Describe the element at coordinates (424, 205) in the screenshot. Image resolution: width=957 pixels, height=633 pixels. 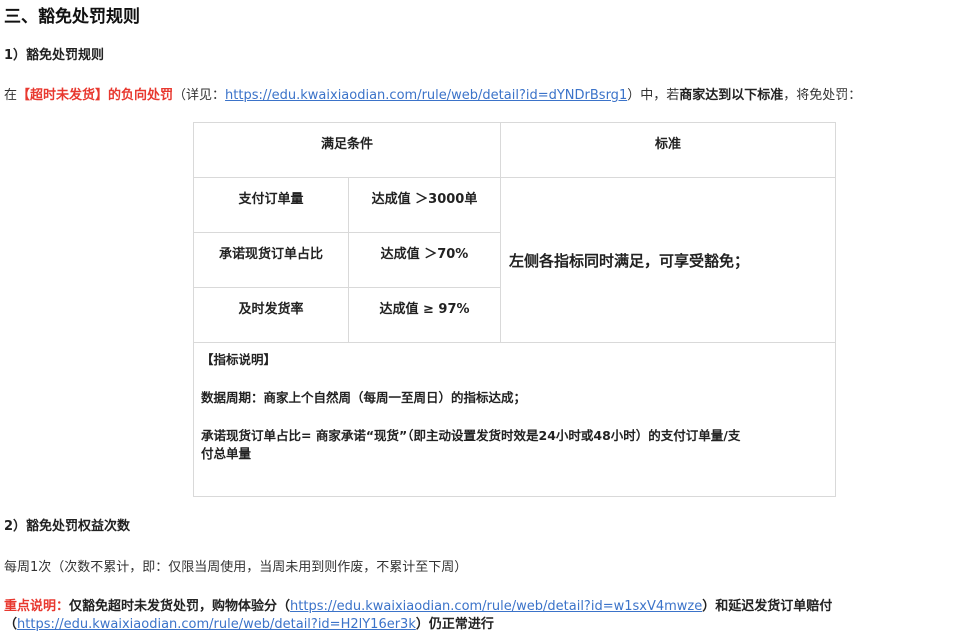
I see `value-cell: 达成值 ＞3000单` at that location.